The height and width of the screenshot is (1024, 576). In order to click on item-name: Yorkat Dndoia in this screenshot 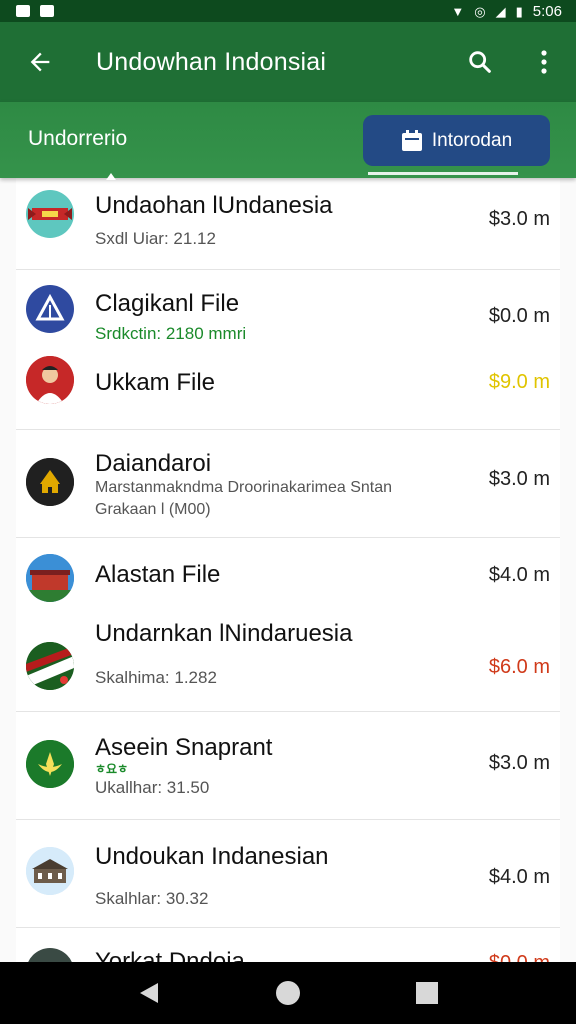, I will do `click(170, 955)`.